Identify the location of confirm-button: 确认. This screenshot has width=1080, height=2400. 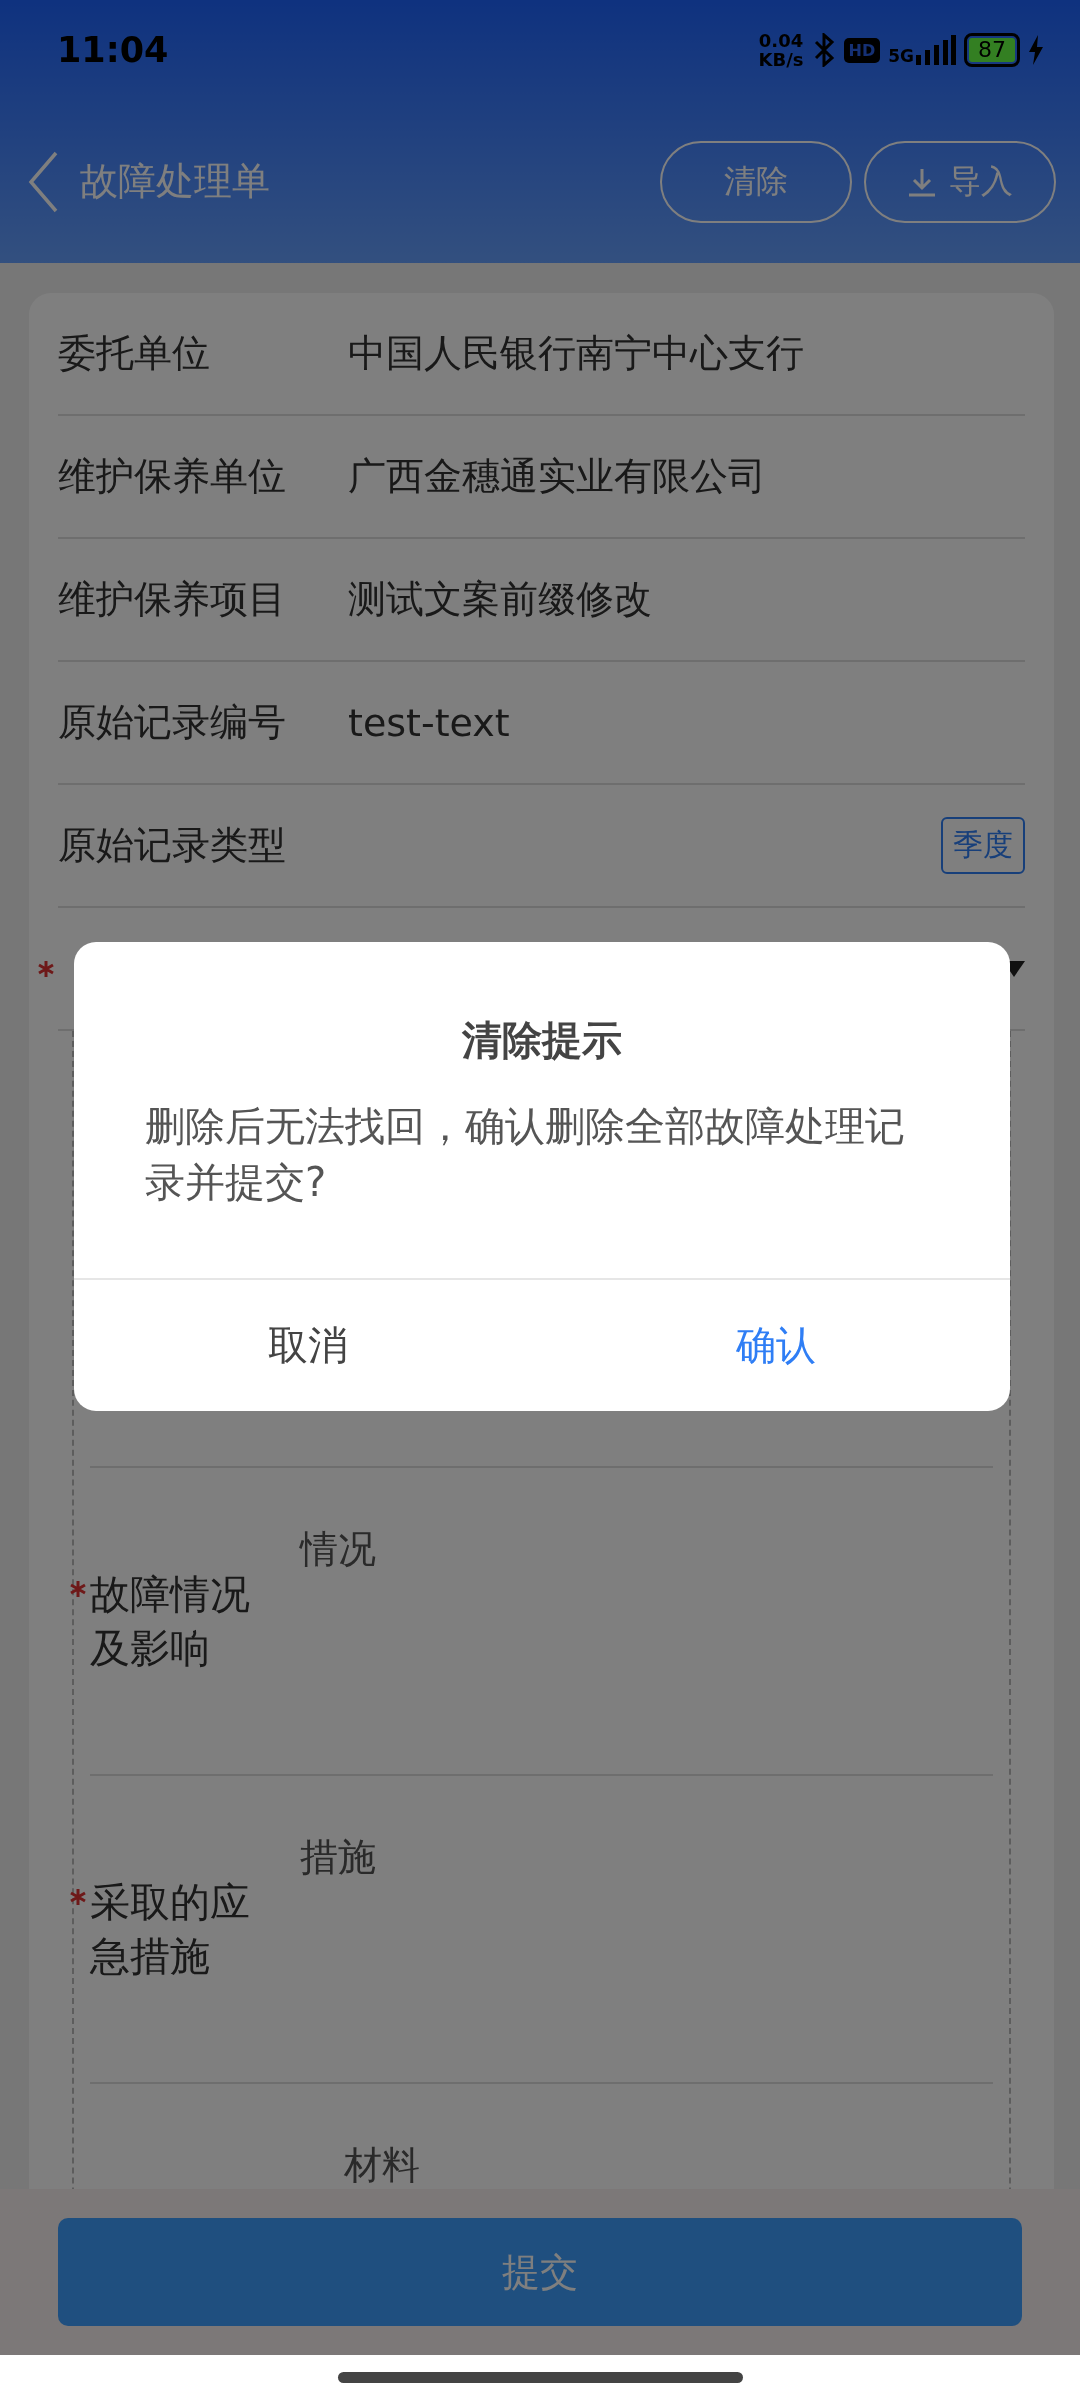
(776, 1345).